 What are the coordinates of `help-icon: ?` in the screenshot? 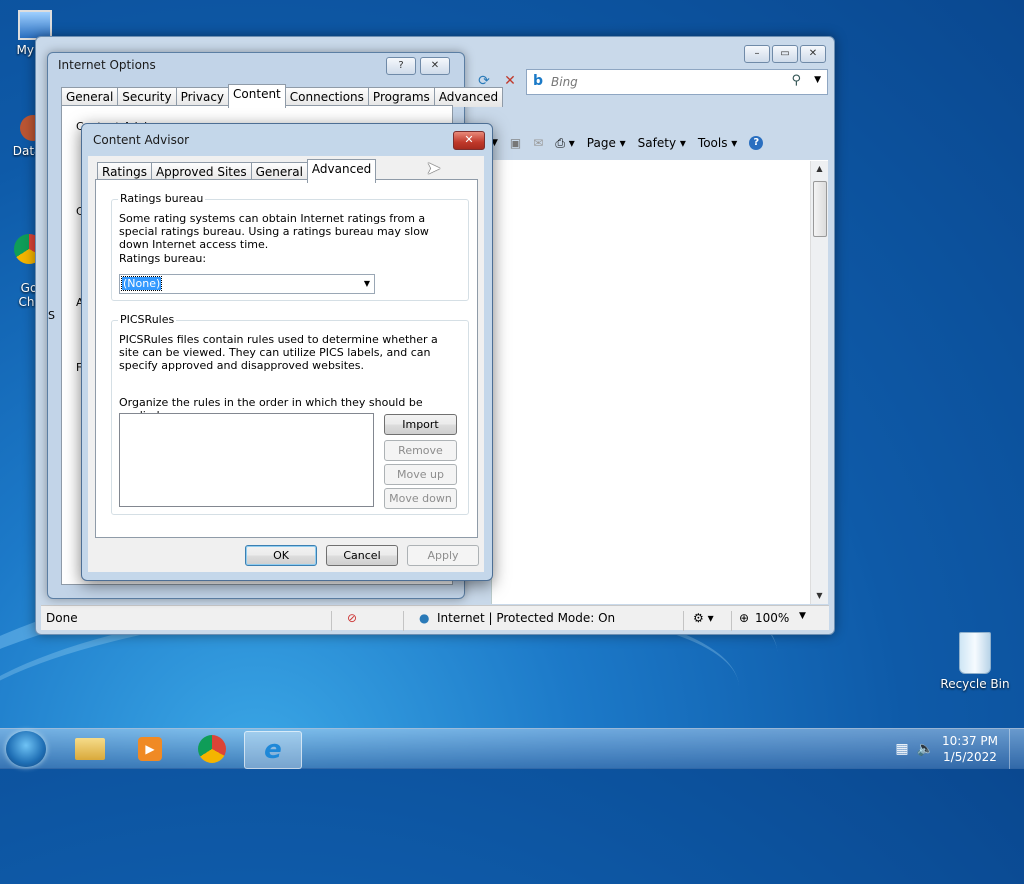 It's located at (756, 143).